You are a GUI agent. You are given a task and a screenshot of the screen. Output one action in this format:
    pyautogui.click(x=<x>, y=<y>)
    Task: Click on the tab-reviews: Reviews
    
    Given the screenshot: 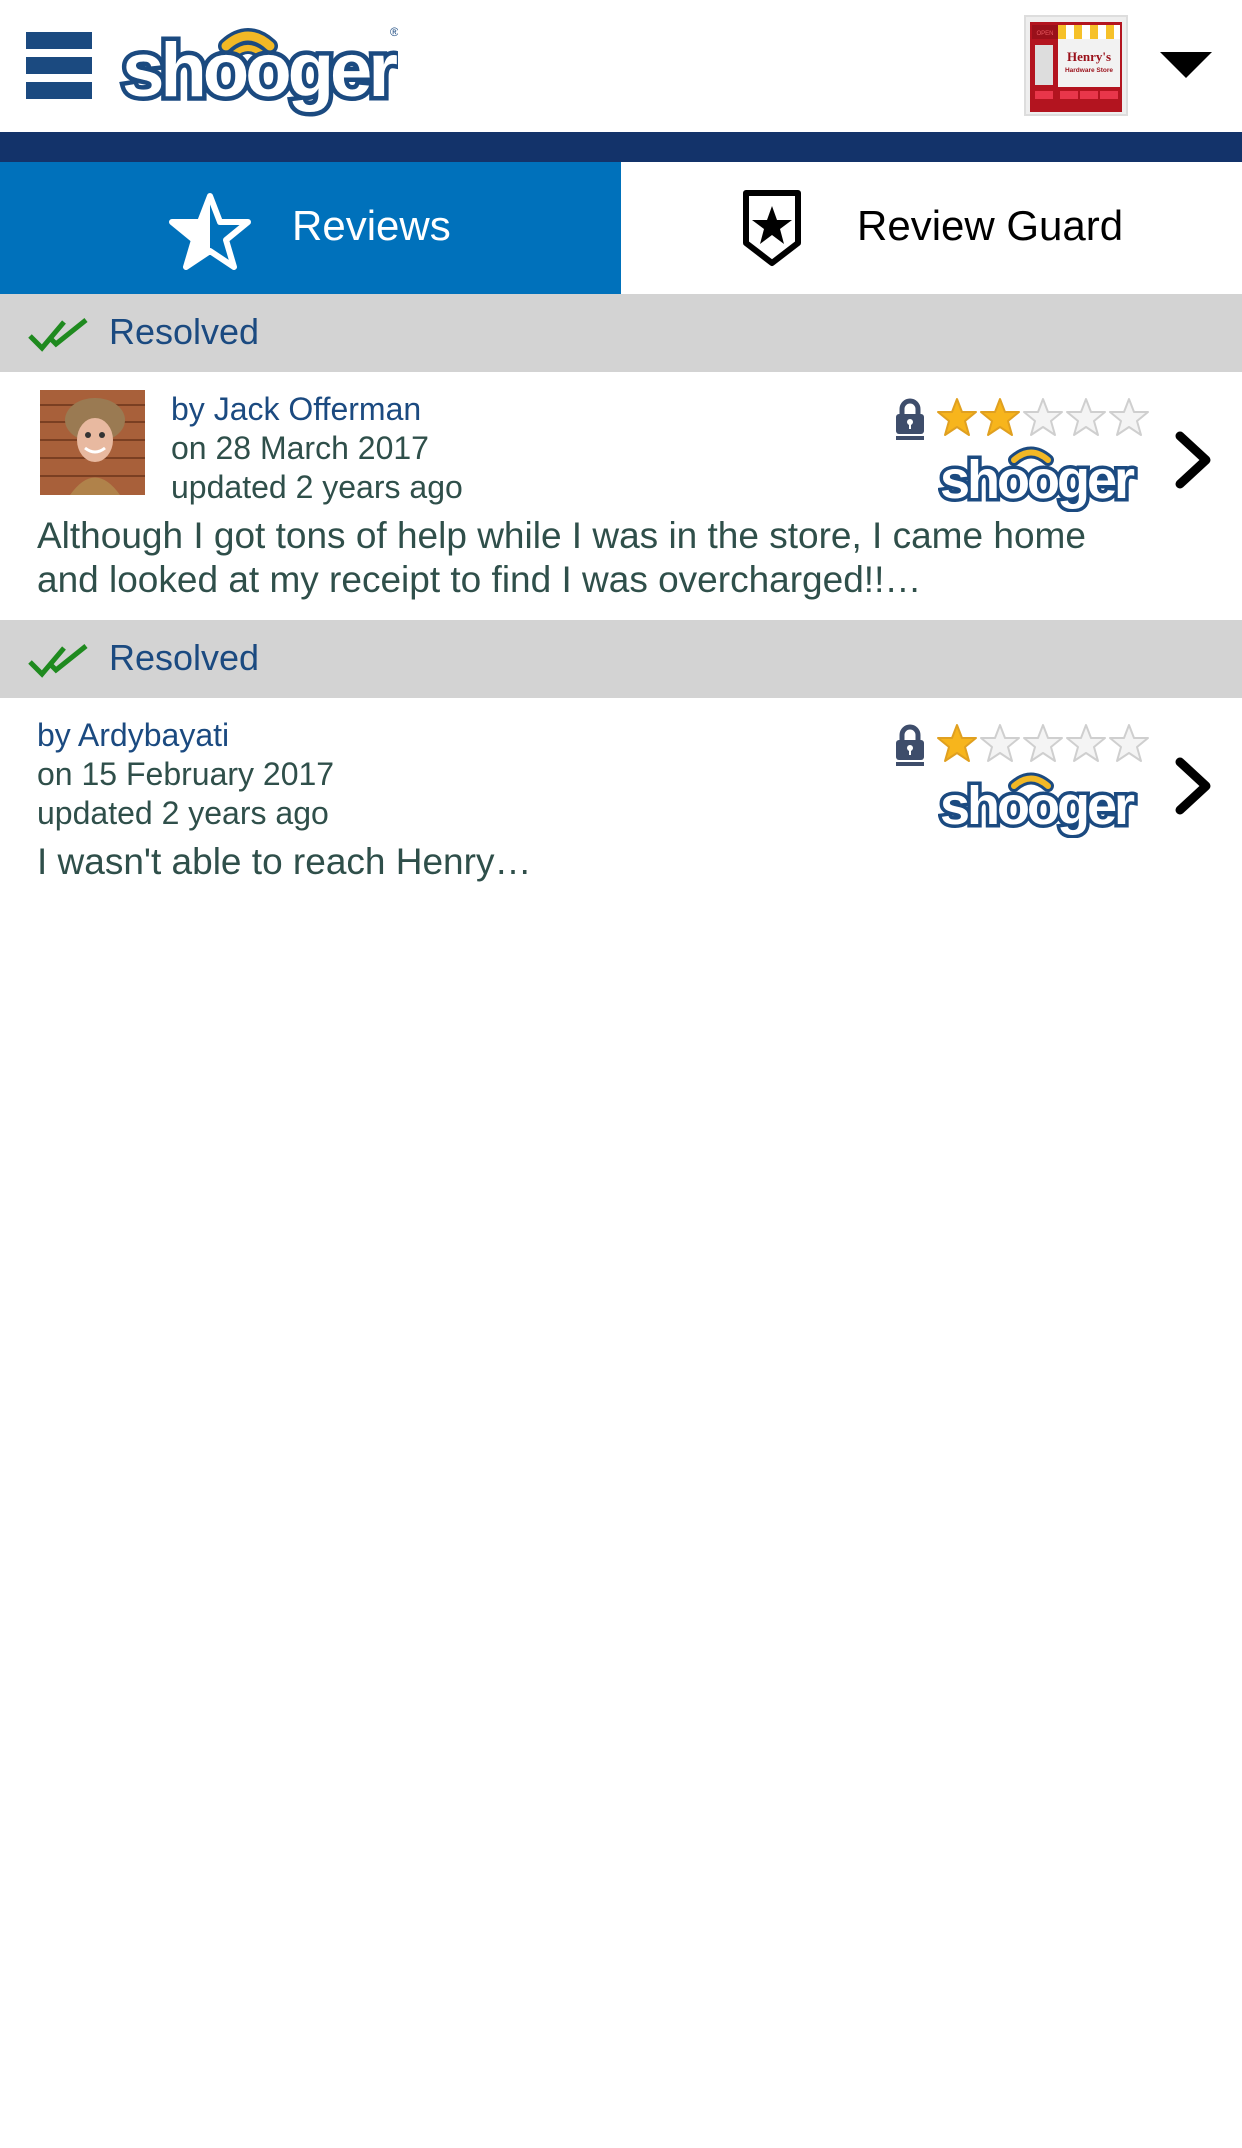 What is the action you would take?
    pyautogui.click(x=310, y=228)
    